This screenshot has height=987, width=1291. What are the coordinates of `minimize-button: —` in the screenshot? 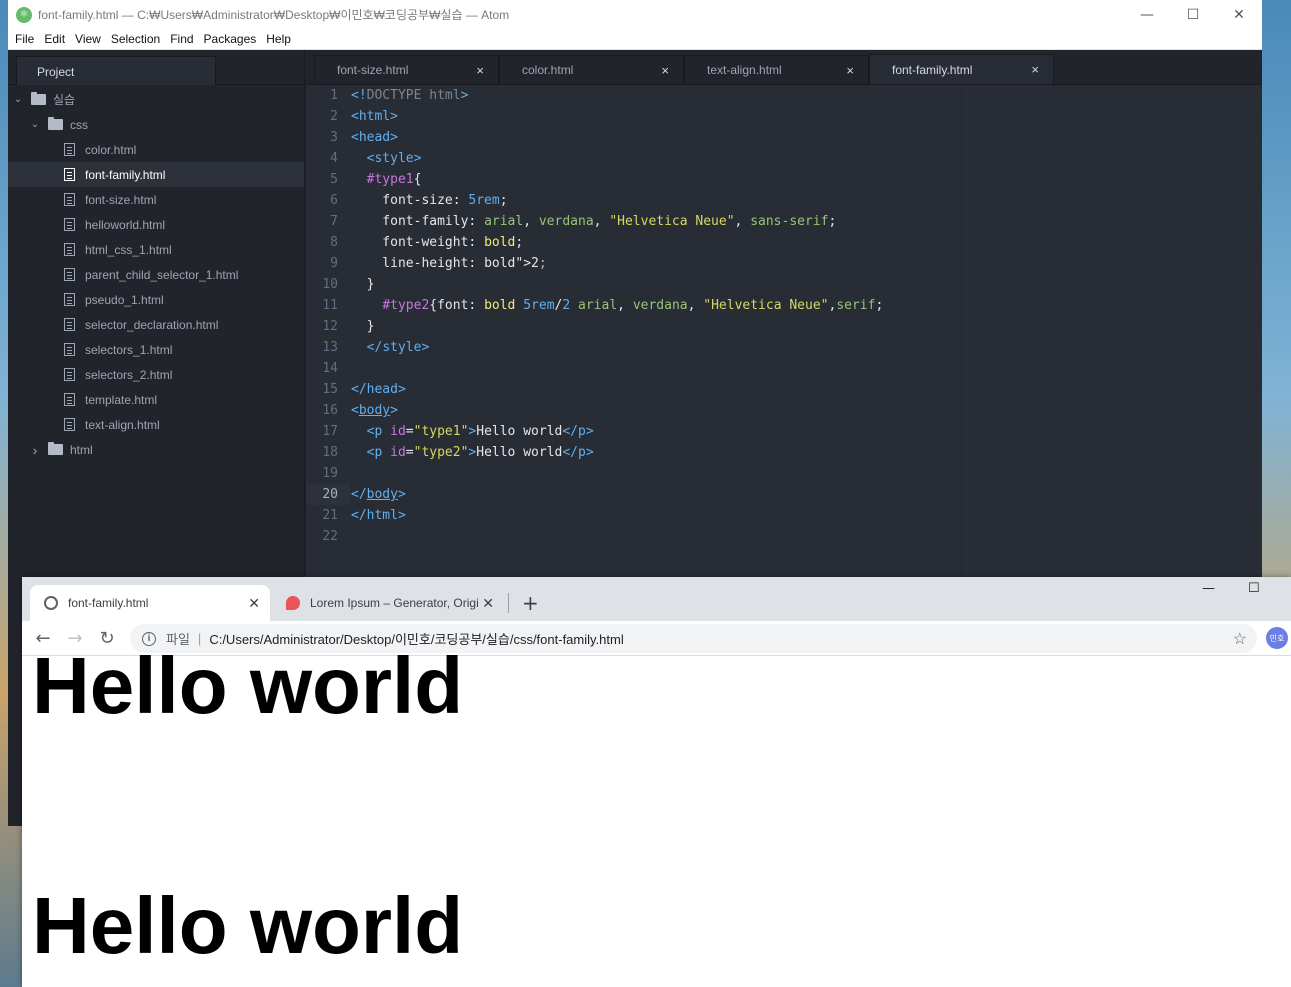 It's located at (1147, 14).